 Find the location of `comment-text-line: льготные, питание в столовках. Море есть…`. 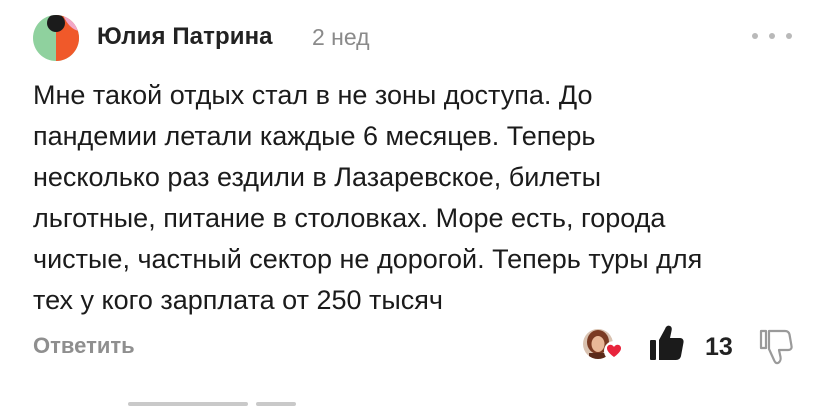

comment-text-line: льготные, питание в столовках. Море есть… is located at coordinates (349, 218).